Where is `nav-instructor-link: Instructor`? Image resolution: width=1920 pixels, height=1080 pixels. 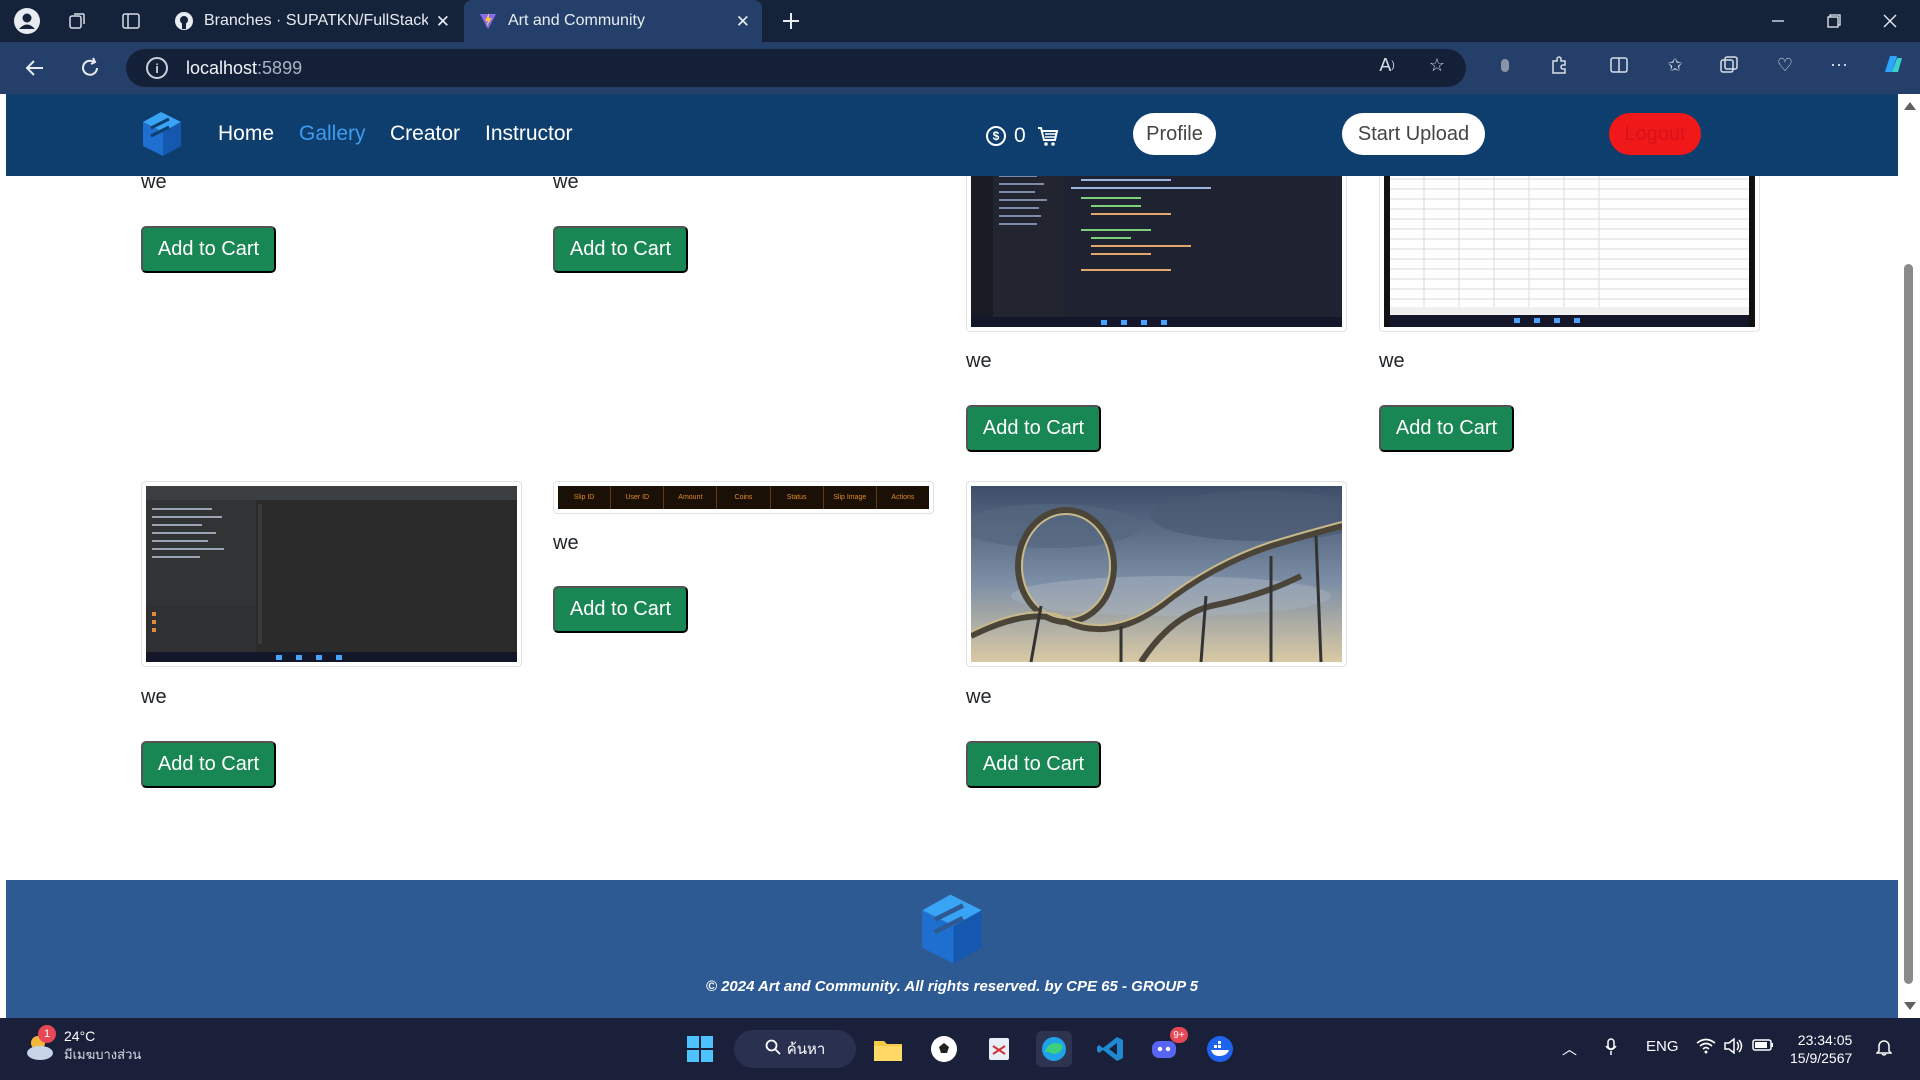 nav-instructor-link: Instructor is located at coordinates (529, 134).